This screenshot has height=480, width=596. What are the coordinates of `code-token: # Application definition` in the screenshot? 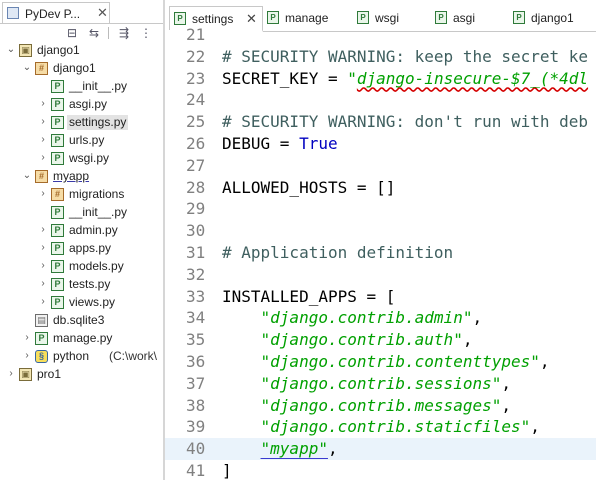 It's located at (338, 252).